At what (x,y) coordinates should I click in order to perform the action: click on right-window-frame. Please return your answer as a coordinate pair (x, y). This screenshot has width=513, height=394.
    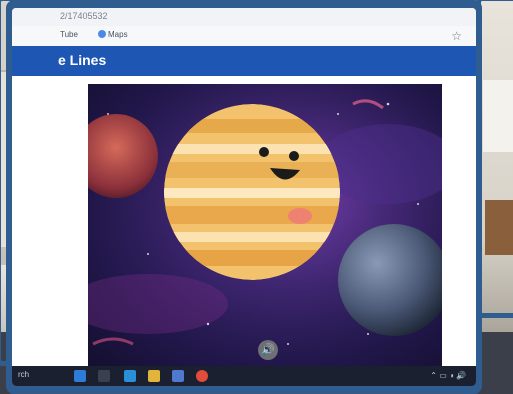
    Looking at the image, I should click on (494, 159).